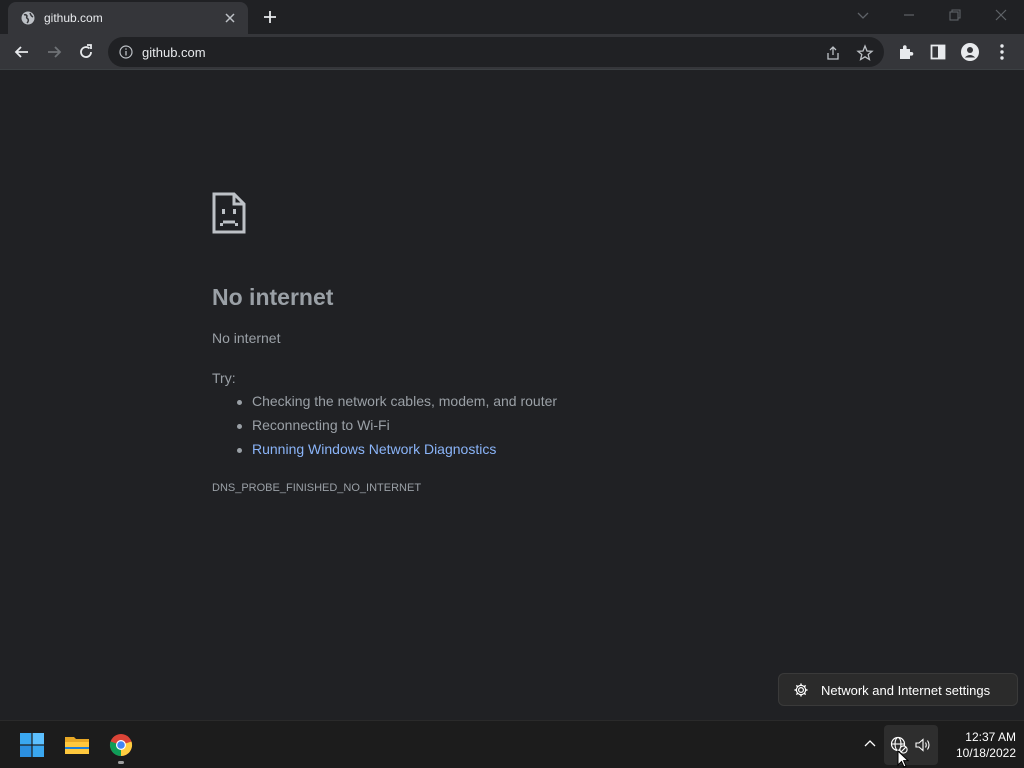  Describe the element at coordinates (224, 378) in the screenshot. I see `try-label: Try:` at that location.